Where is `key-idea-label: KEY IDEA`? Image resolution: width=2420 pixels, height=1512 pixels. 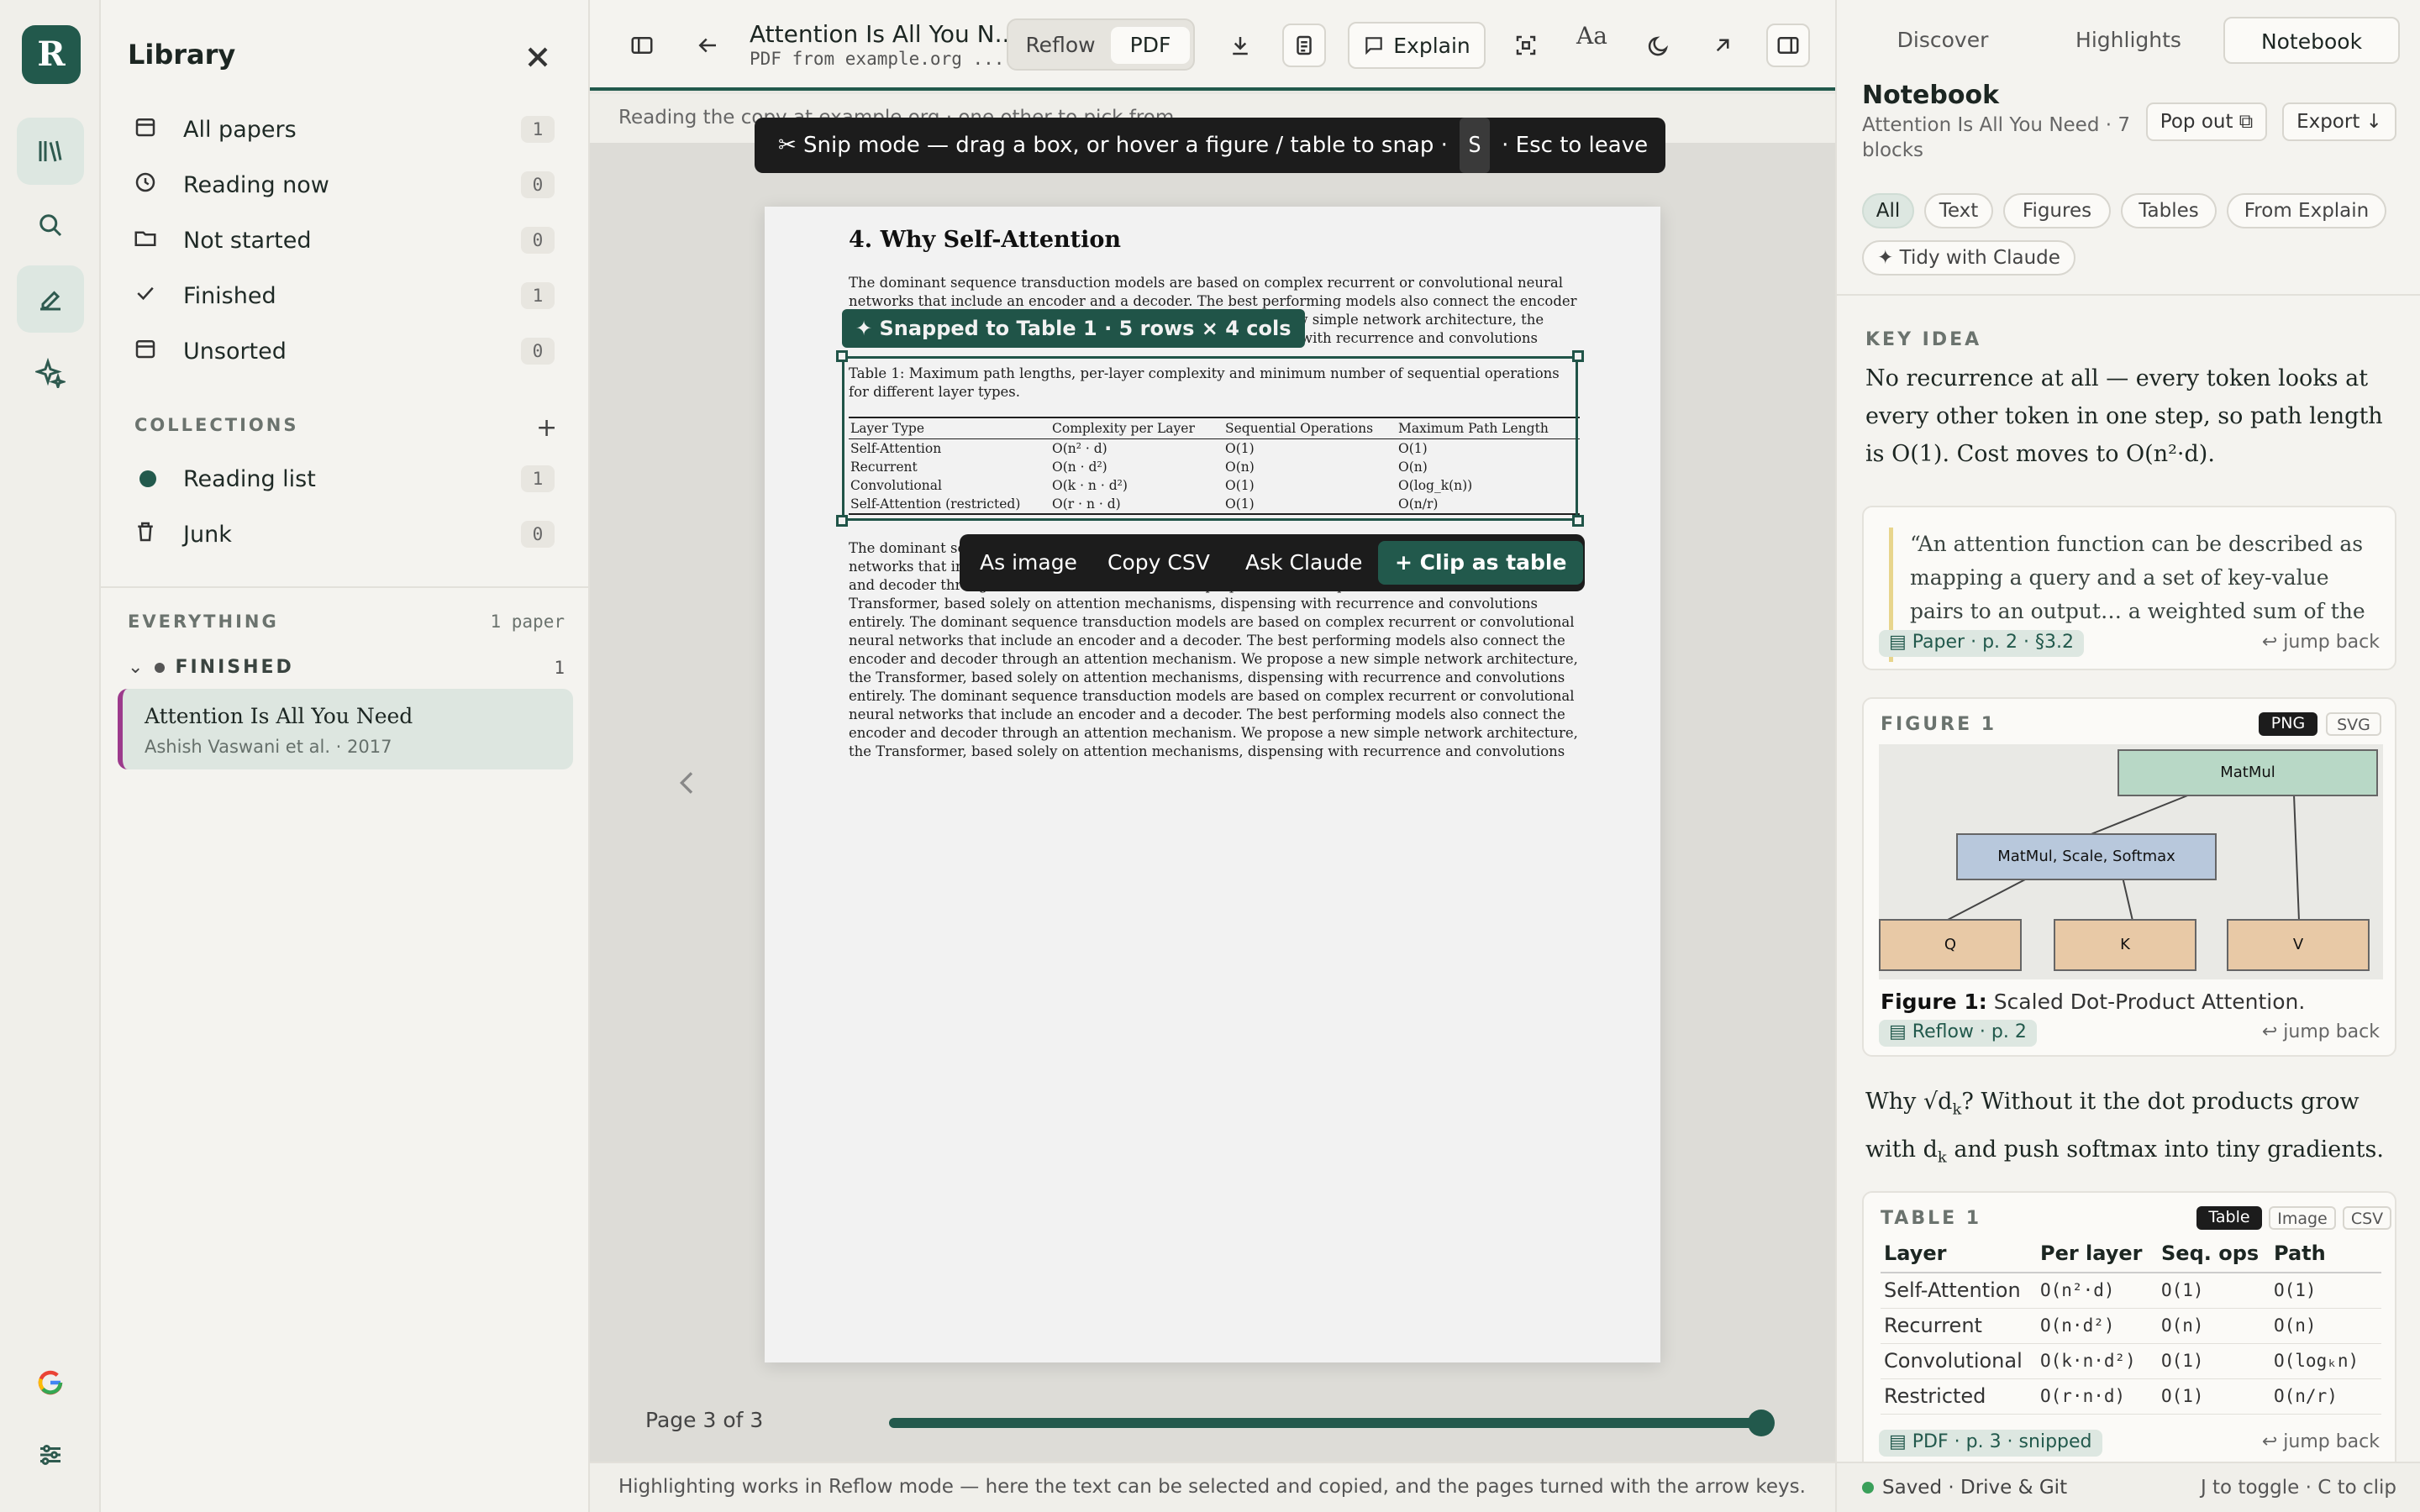 key-idea-label: KEY IDEA is located at coordinates (1923, 339).